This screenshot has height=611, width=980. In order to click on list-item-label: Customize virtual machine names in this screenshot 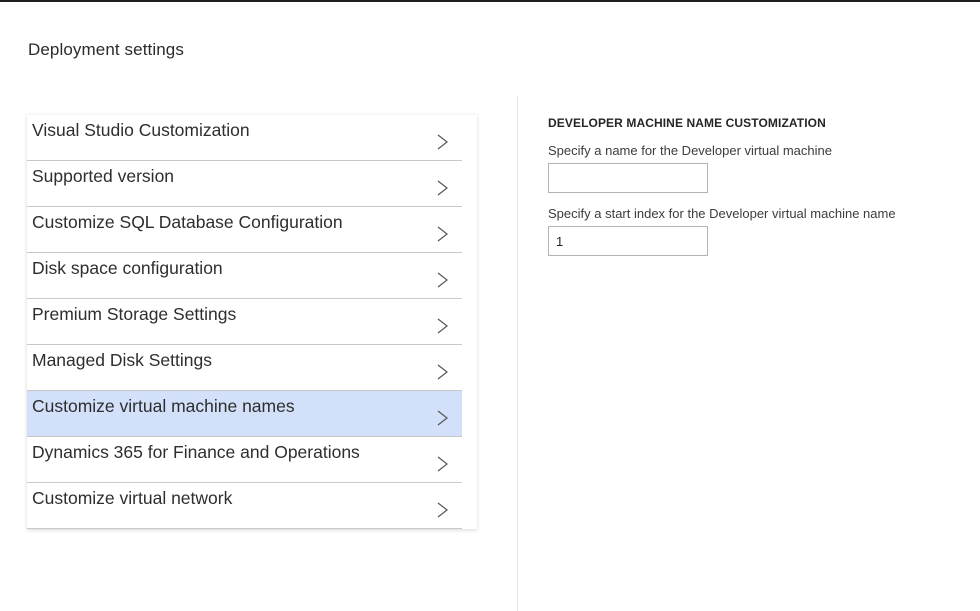, I will do `click(163, 406)`.